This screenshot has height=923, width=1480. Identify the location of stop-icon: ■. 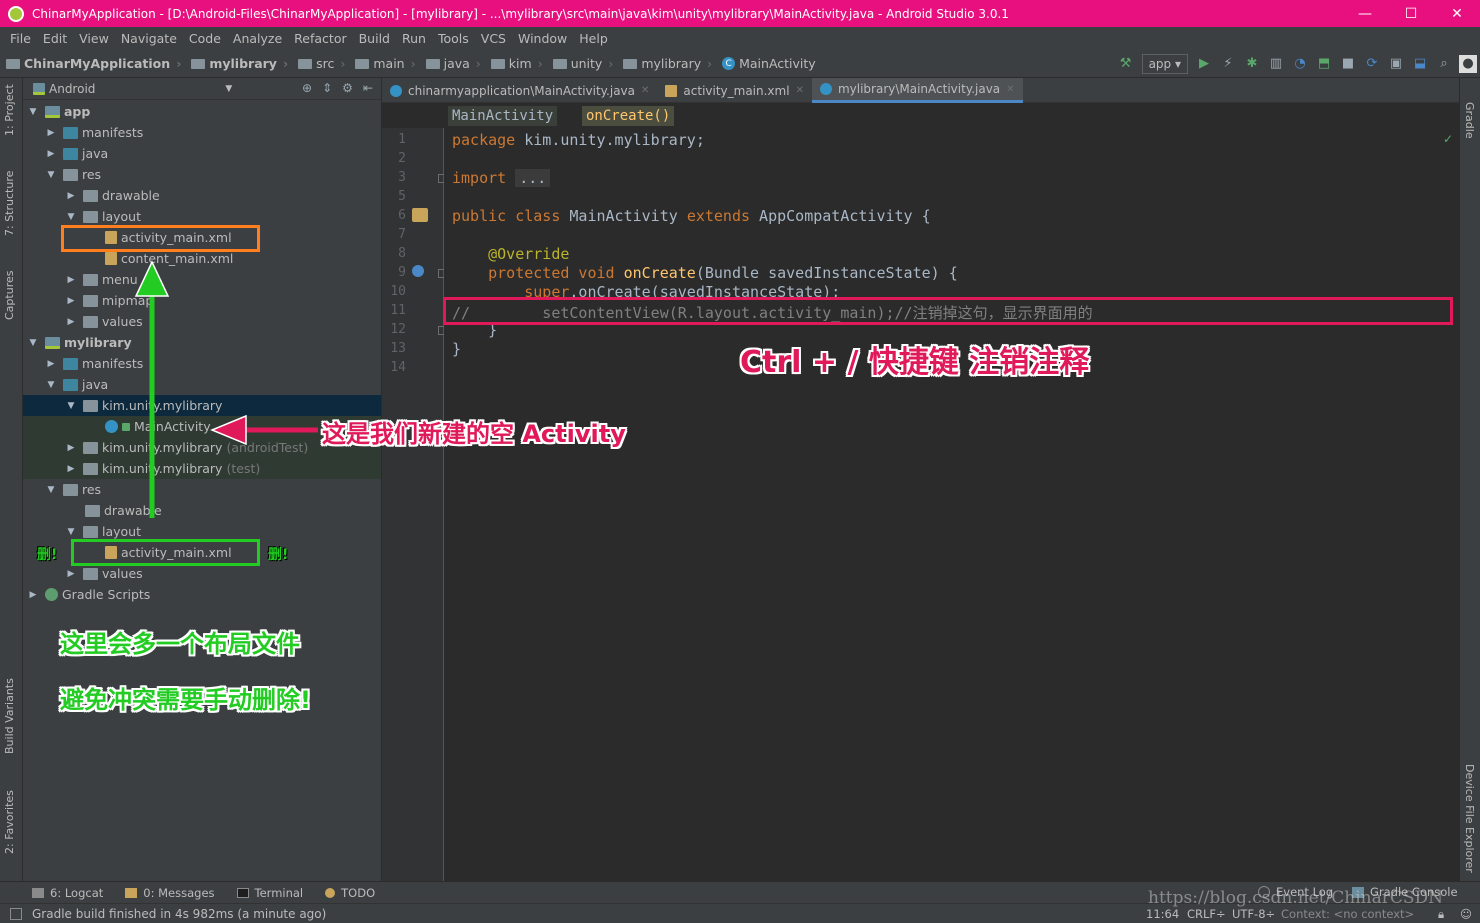
(1348, 64).